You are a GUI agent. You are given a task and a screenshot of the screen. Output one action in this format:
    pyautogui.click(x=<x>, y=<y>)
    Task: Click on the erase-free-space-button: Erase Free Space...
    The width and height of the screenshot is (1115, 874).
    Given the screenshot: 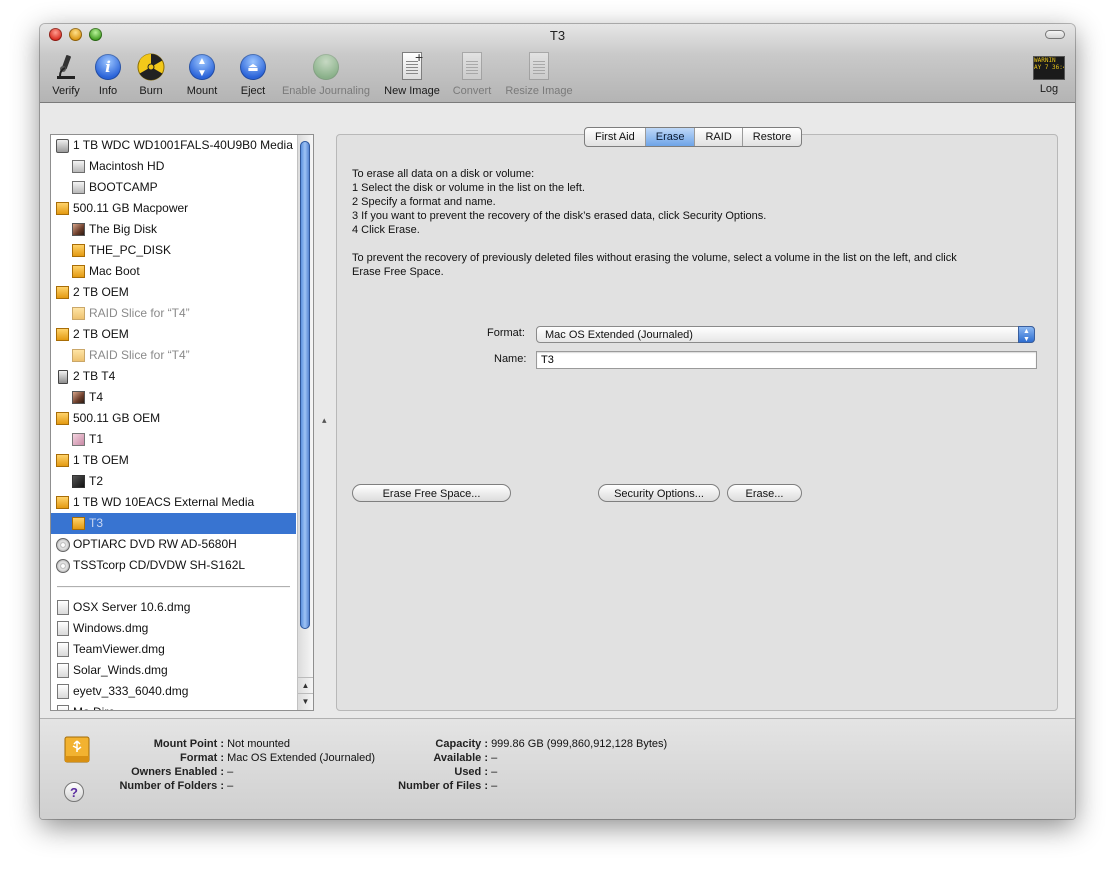 What is the action you would take?
    pyautogui.click(x=431, y=493)
    